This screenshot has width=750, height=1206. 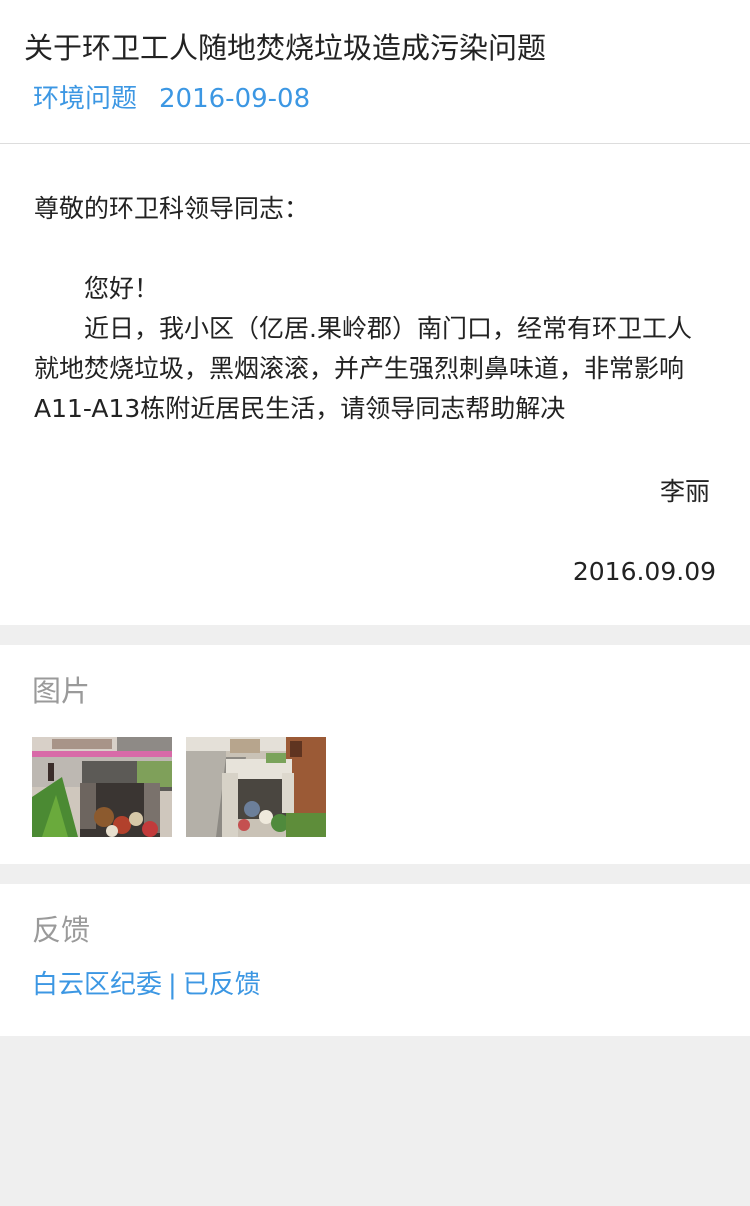 What do you see at coordinates (375, 985) in the screenshot?
I see `feedback-status-line: 白云区纪委 | 已反馈` at bounding box center [375, 985].